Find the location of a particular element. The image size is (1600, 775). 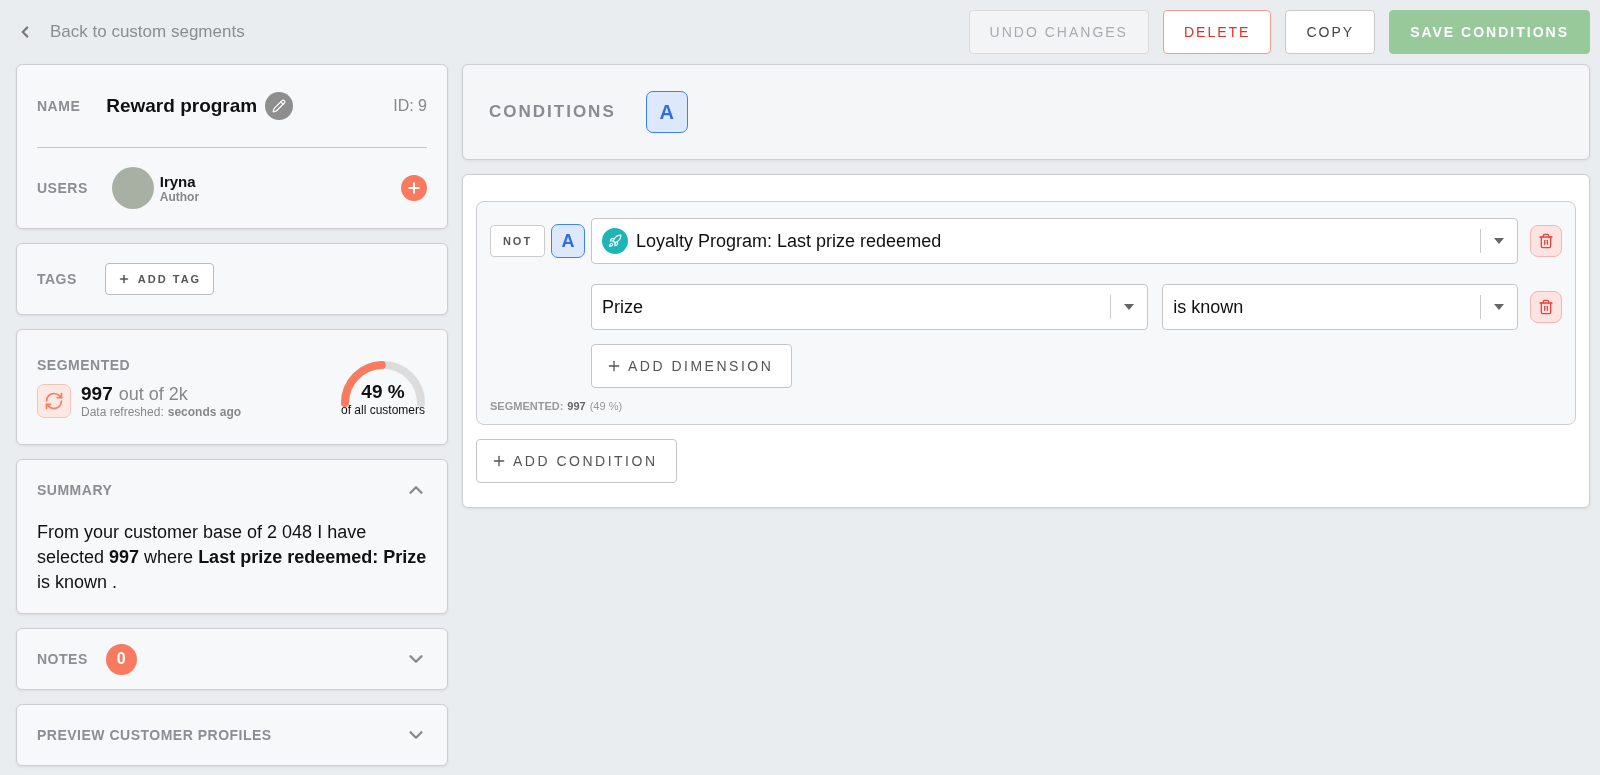

edit-button is located at coordinates (279, 106).